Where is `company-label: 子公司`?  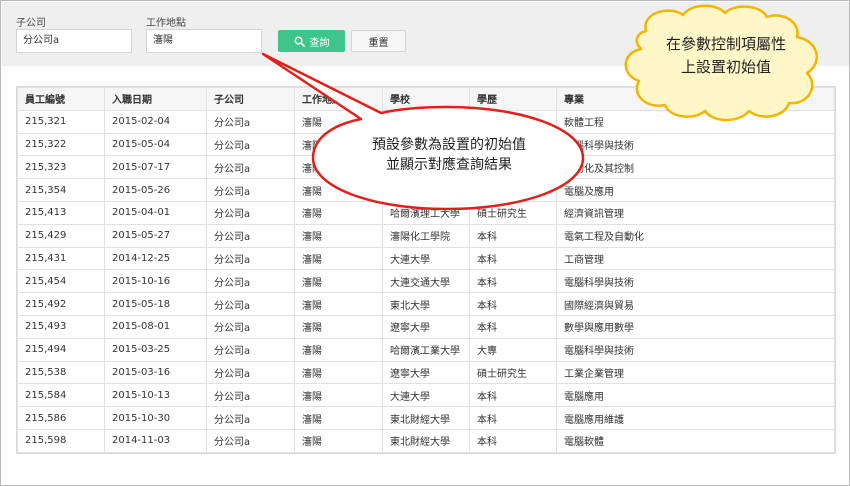 company-label: 子公司 is located at coordinates (31, 23).